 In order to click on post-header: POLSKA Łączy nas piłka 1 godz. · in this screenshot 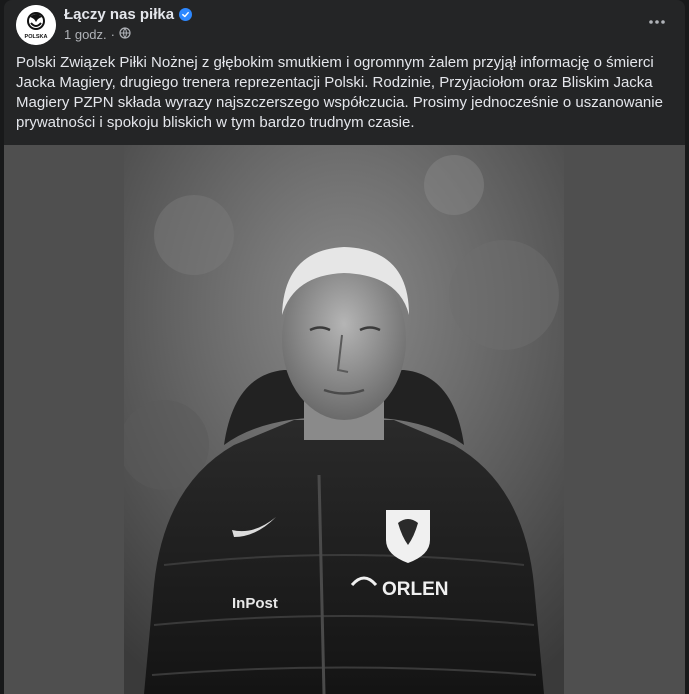, I will do `click(344, 26)`.